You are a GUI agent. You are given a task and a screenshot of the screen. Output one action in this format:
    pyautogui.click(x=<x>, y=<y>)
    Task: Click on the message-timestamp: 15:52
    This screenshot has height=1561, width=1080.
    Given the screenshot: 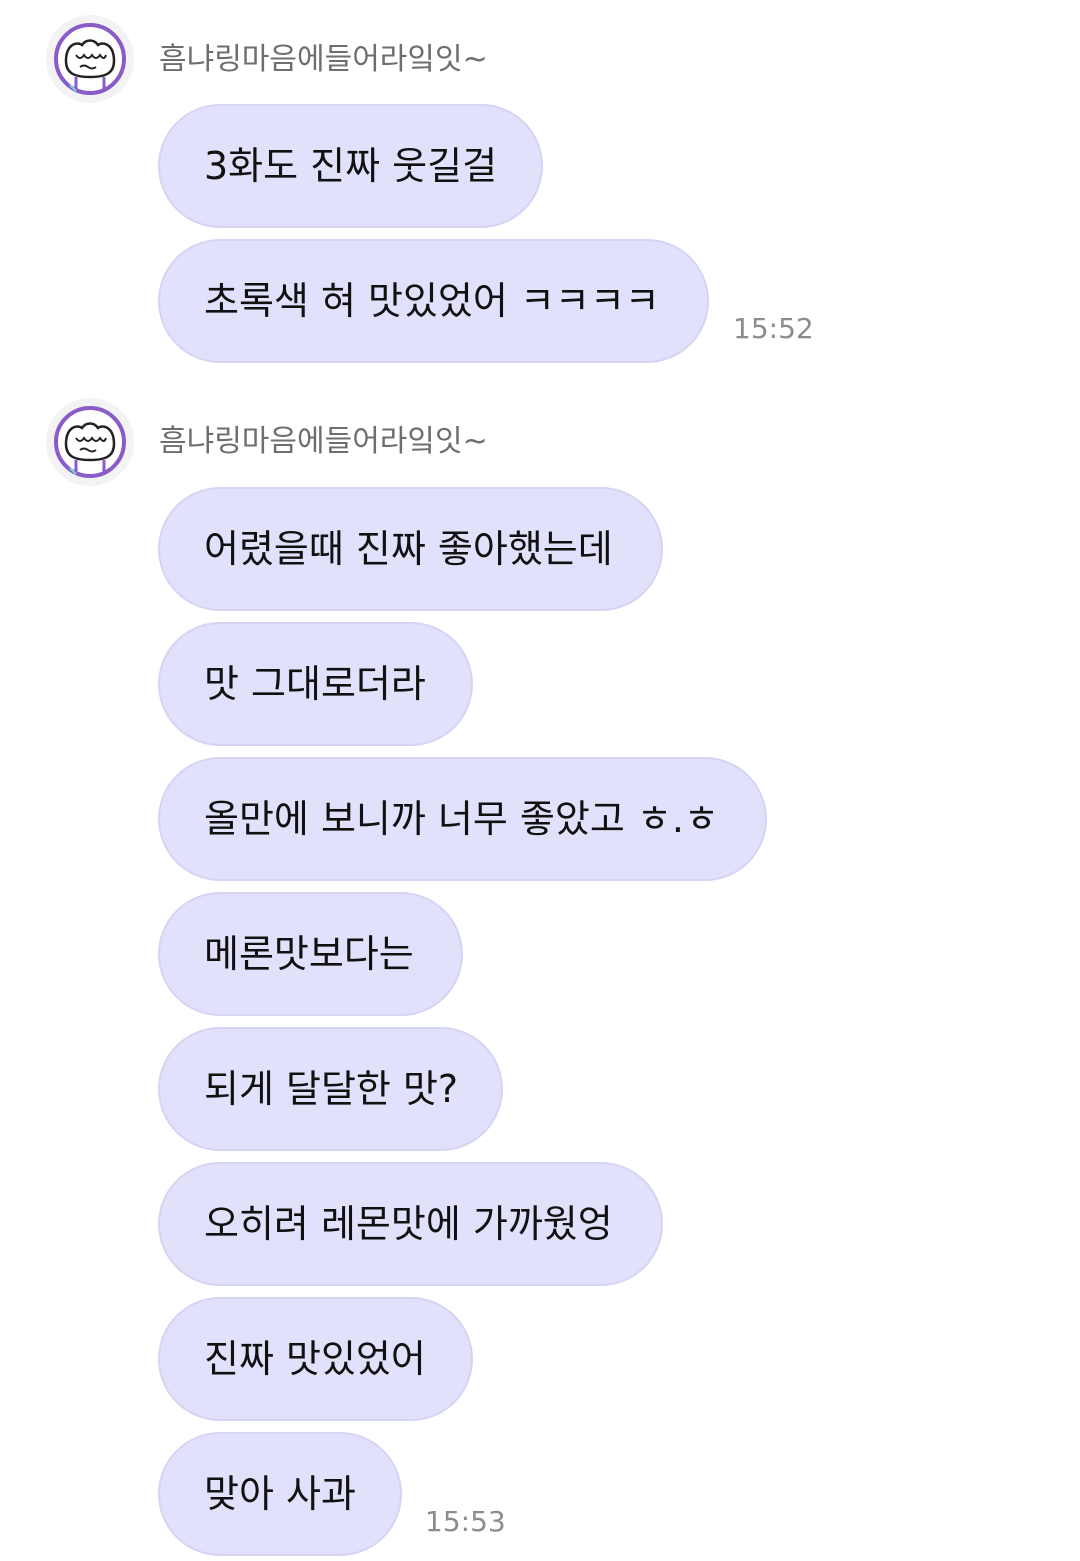 What is the action you would take?
    pyautogui.click(x=773, y=328)
    